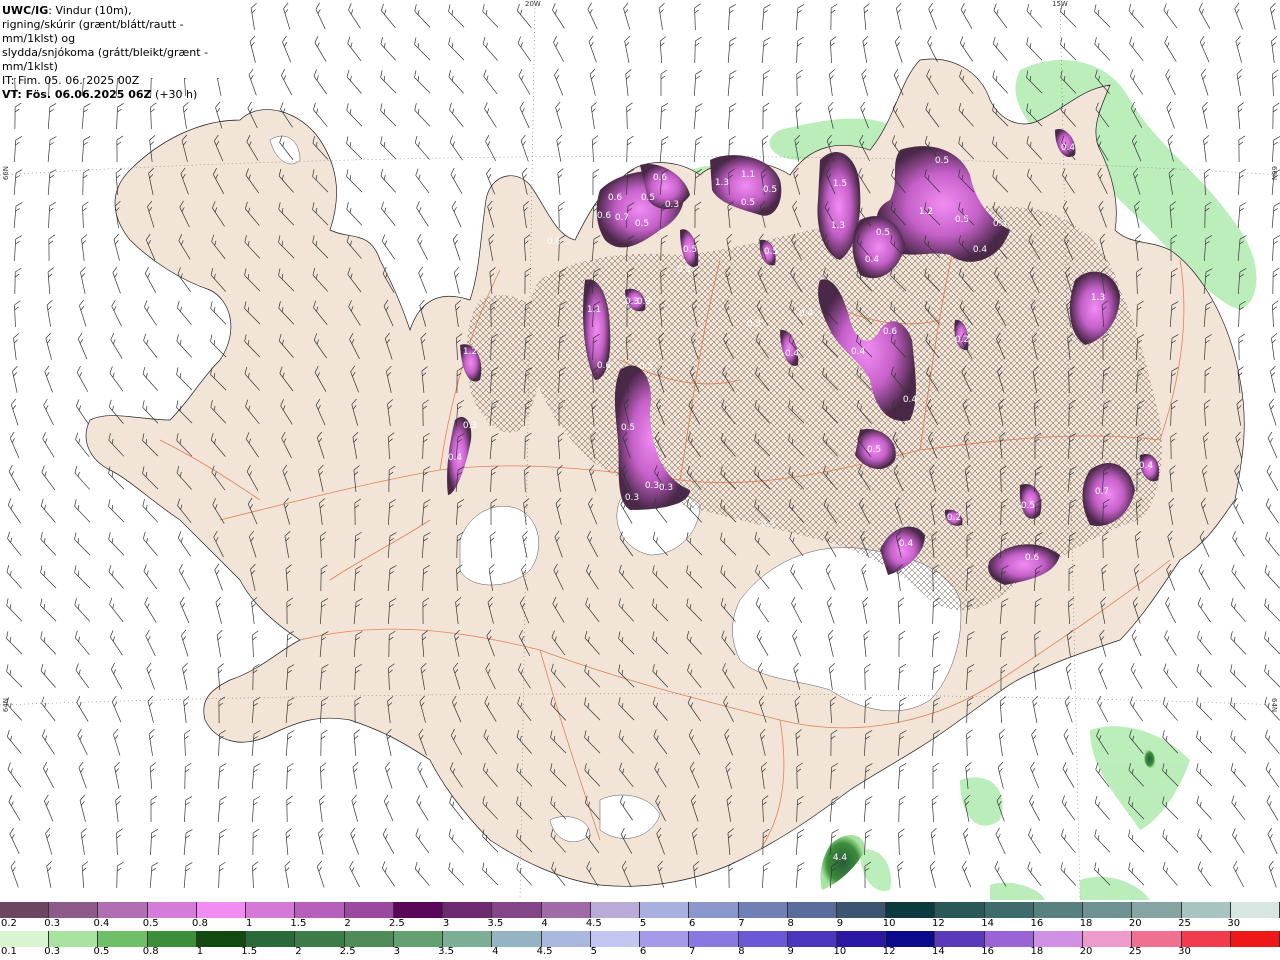  What do you see at coordinates (840, 951) in the screenshot?
I see `legend-tick: 10` at bounding box center [840, 951].